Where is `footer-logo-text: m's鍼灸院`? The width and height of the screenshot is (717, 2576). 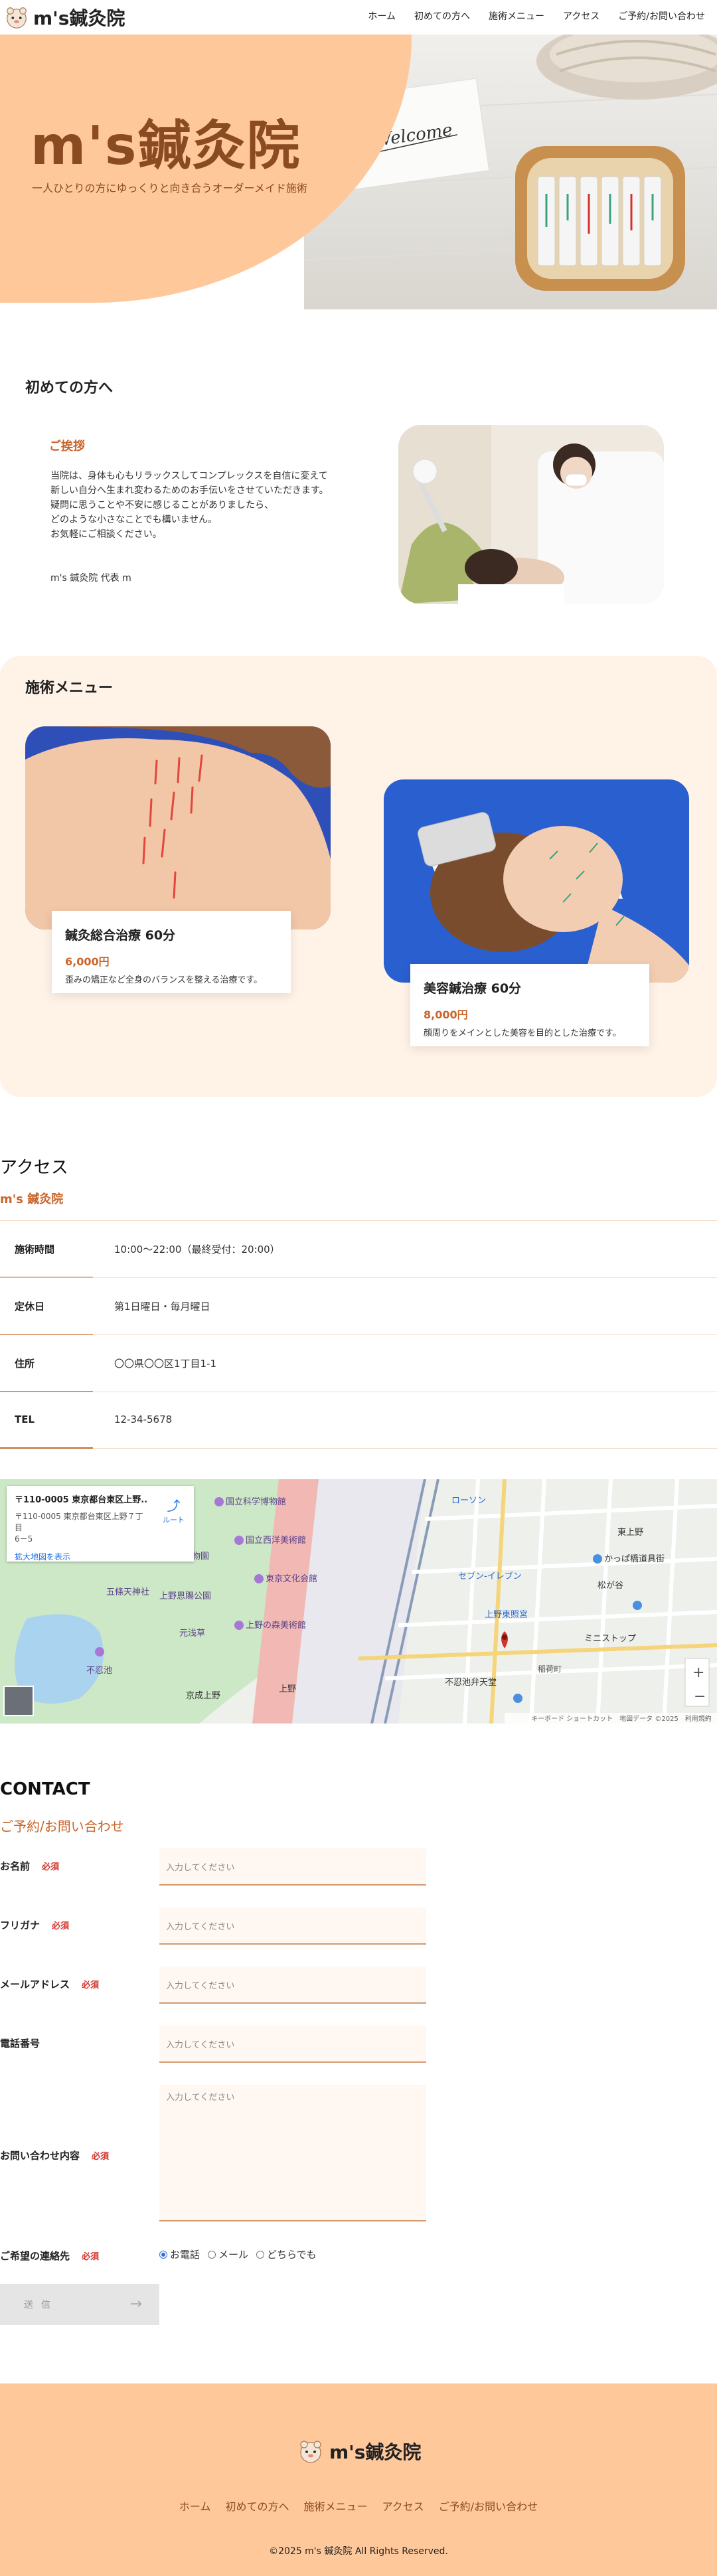 footer-logo-text: m's鍼灸院 is located at coordinates (375, 2452).